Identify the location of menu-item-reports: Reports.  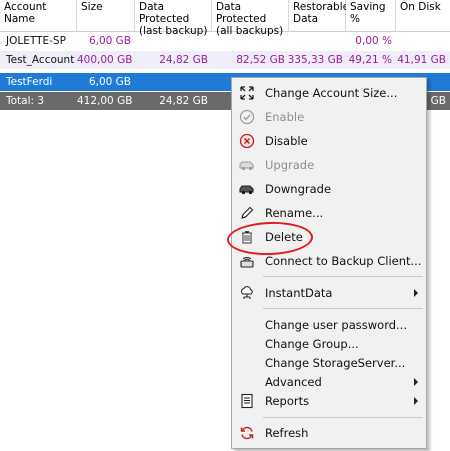
(329, 401).